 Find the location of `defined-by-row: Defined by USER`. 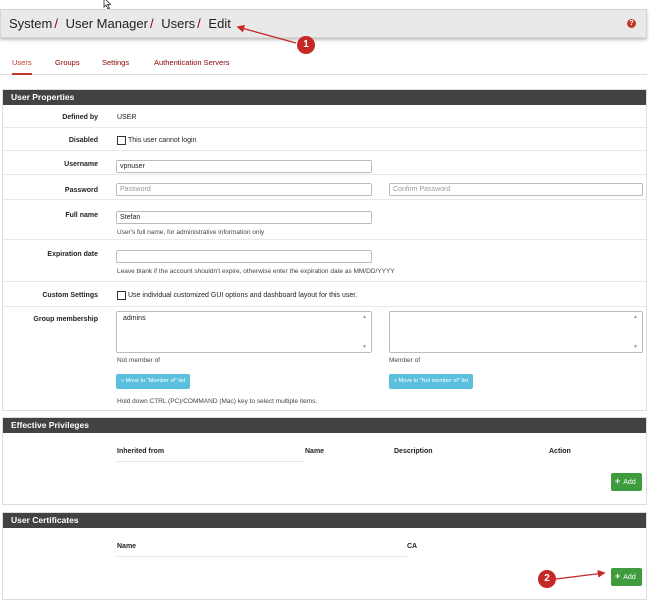

defined-by-row: Defined by USER is located at coordinates (324, 116).